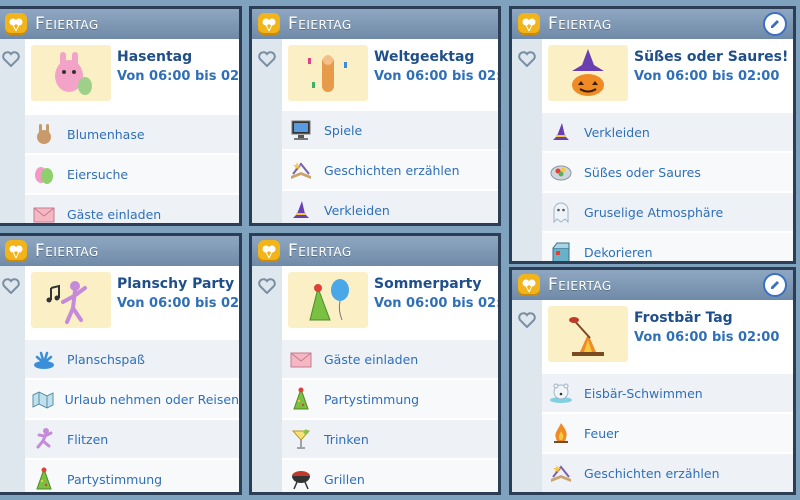  Describe the element at coordinates (711, 57) in the screenshot. I see `holiday-name: Süßes oder Saures!` at that location.